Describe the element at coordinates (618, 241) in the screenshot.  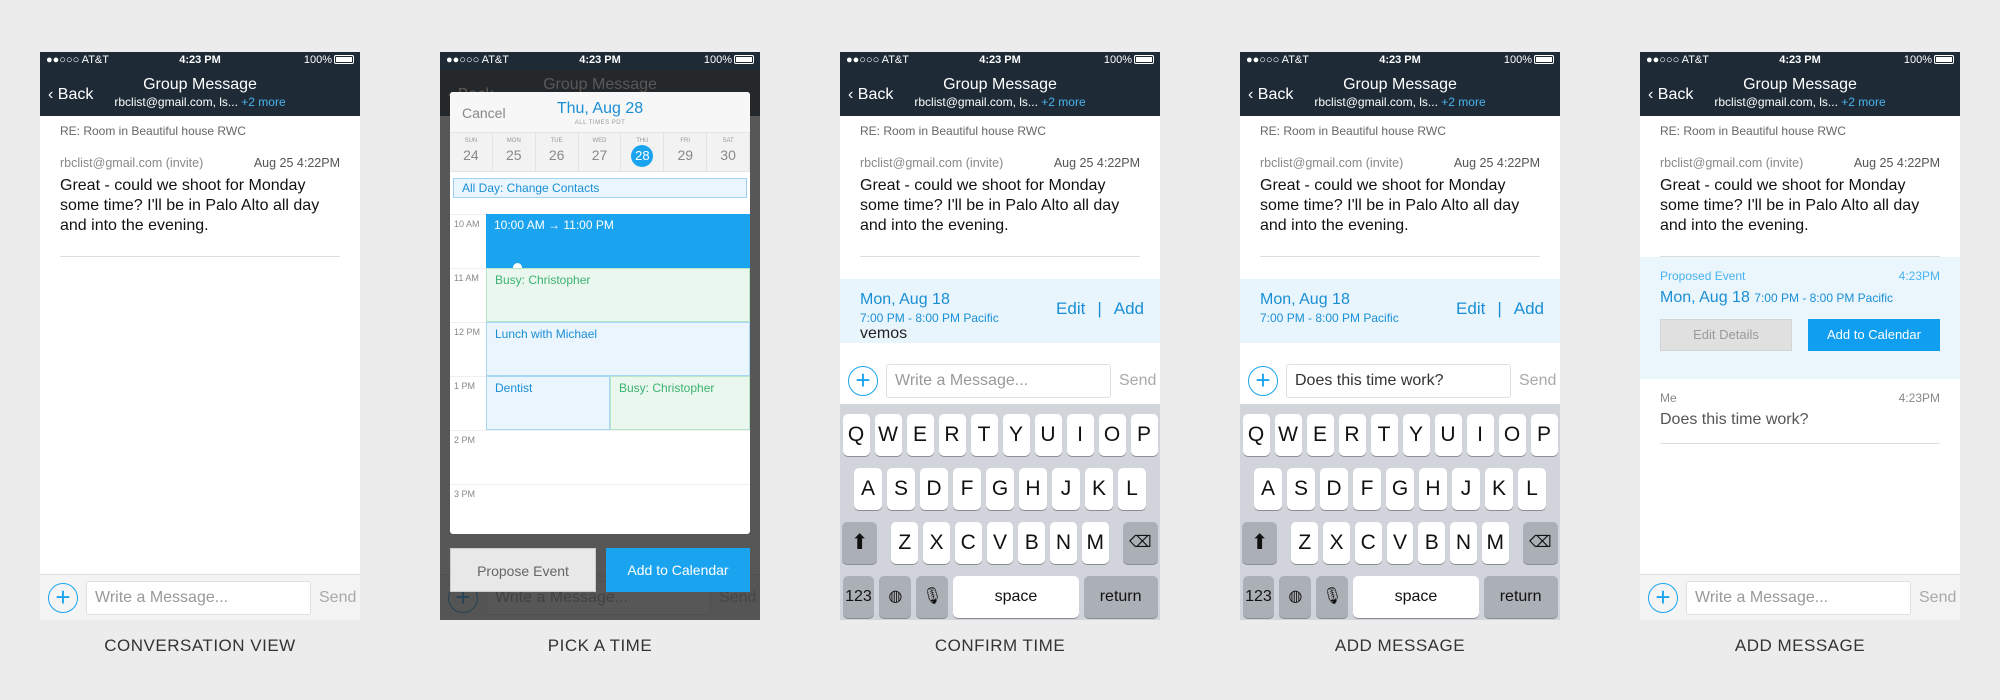
I see `selected-time-block: 10:00 AM → 11:00 PM` at that location.